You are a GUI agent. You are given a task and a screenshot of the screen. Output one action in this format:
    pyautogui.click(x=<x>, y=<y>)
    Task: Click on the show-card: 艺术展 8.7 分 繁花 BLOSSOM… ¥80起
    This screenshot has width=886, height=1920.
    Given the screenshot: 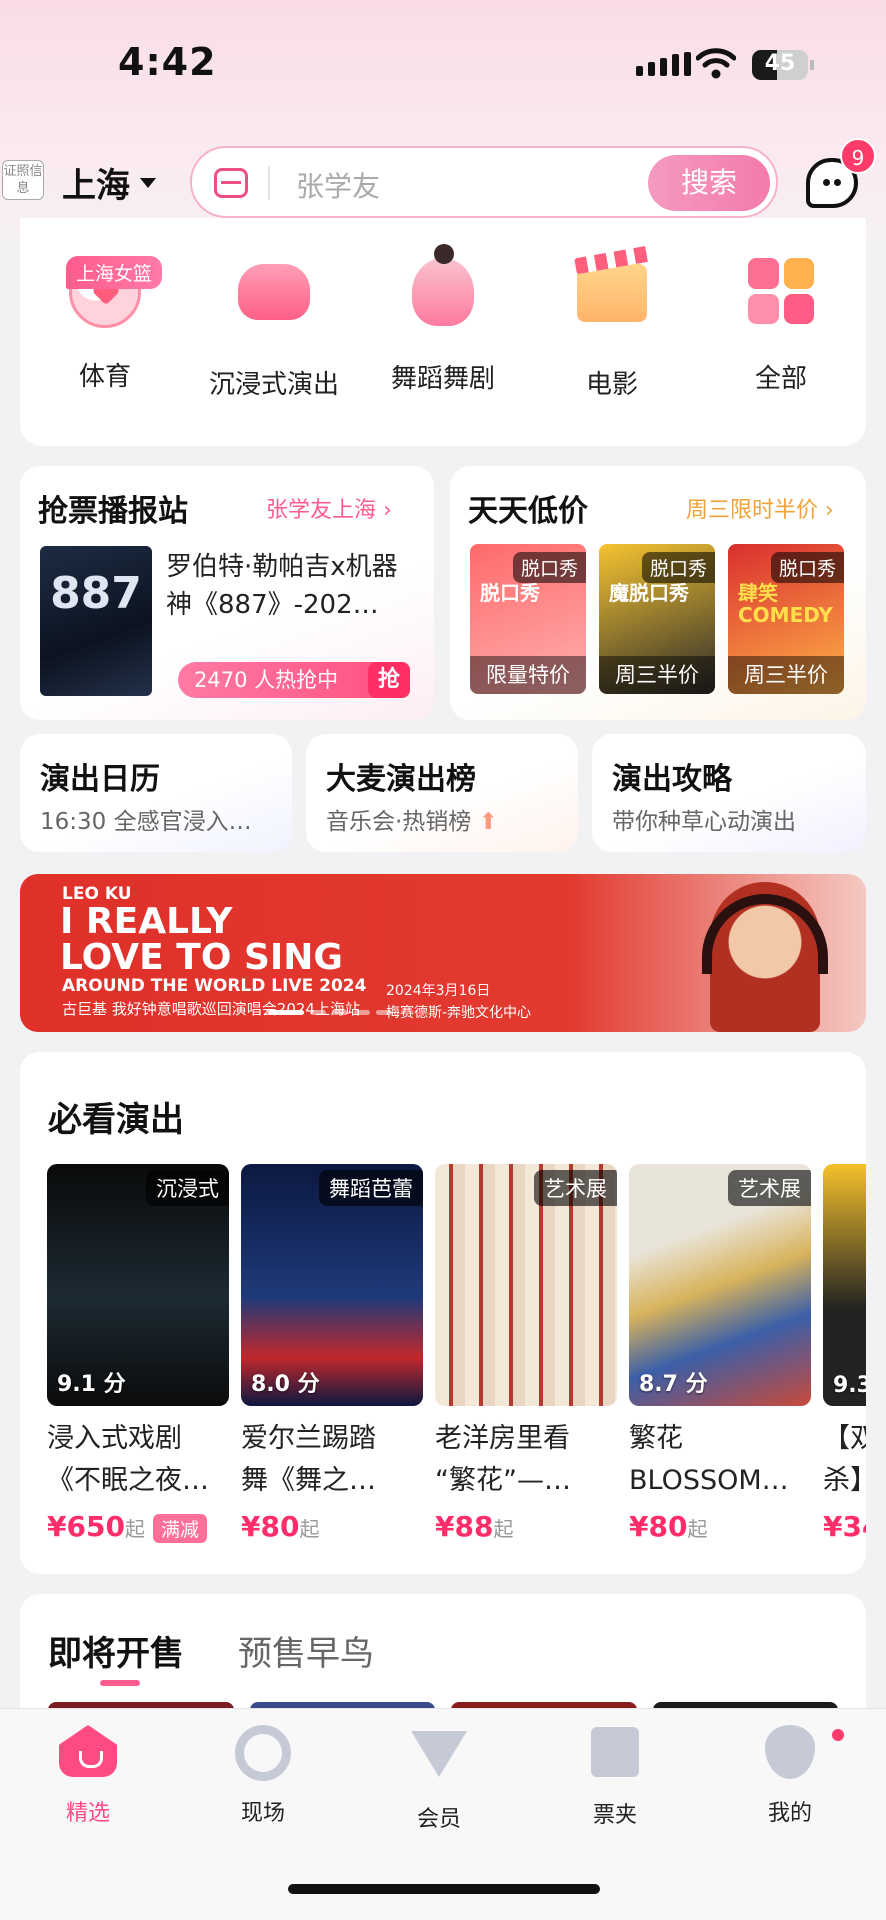 What is the action you would take?
    pyautogui.click(x=720, y=1353)
    